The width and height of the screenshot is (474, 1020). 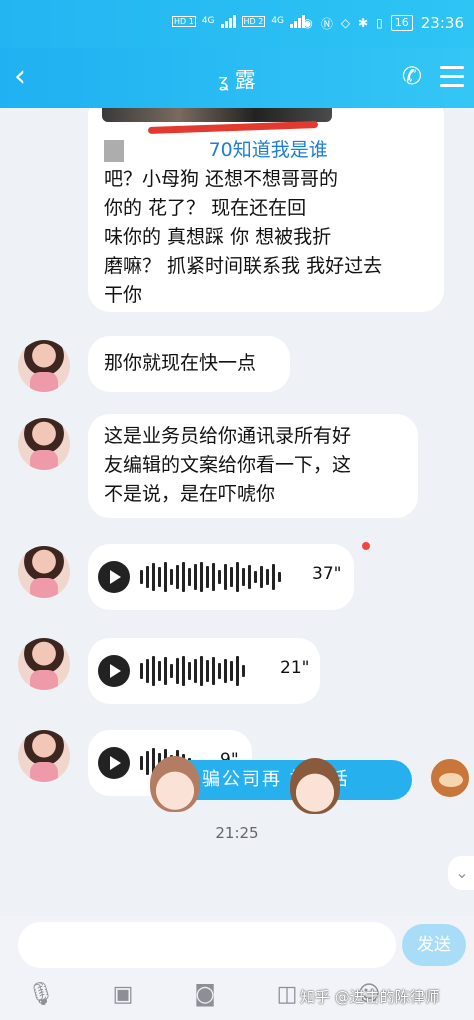 I want to click on sim1-tag: HD 1, so click(x=184, y=21).